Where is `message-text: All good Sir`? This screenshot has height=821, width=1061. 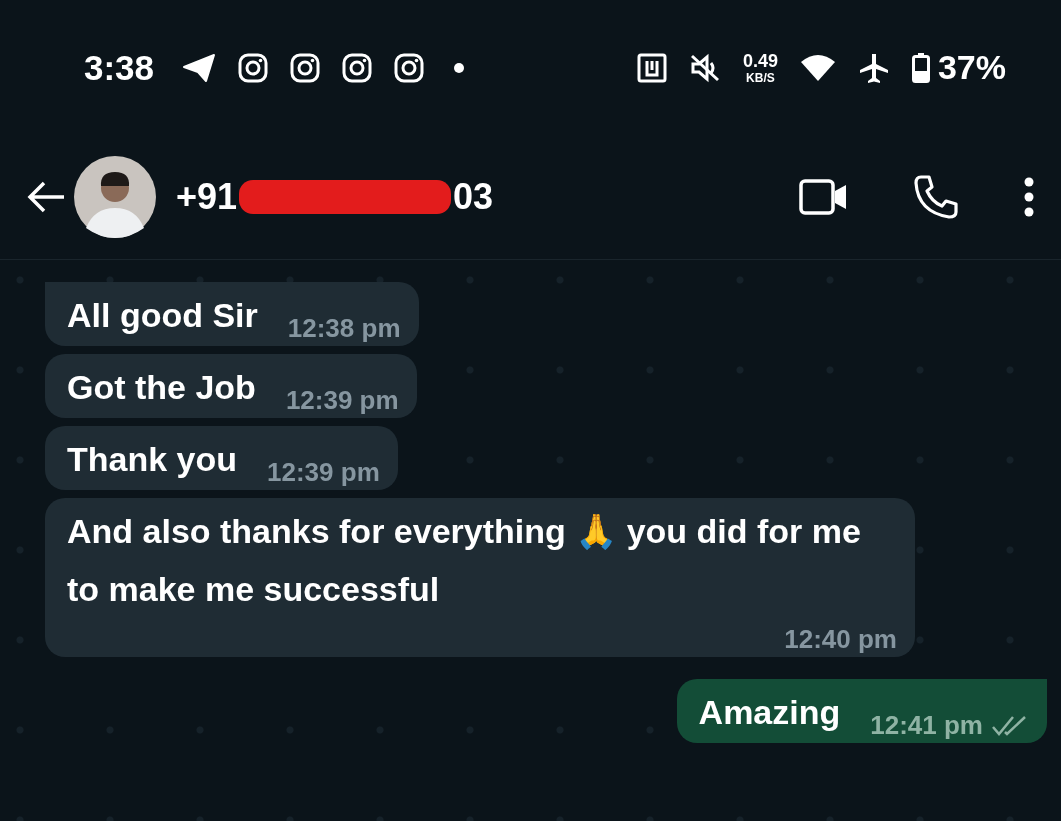
message-text: All good Sir is located at coordinates (162, 315).